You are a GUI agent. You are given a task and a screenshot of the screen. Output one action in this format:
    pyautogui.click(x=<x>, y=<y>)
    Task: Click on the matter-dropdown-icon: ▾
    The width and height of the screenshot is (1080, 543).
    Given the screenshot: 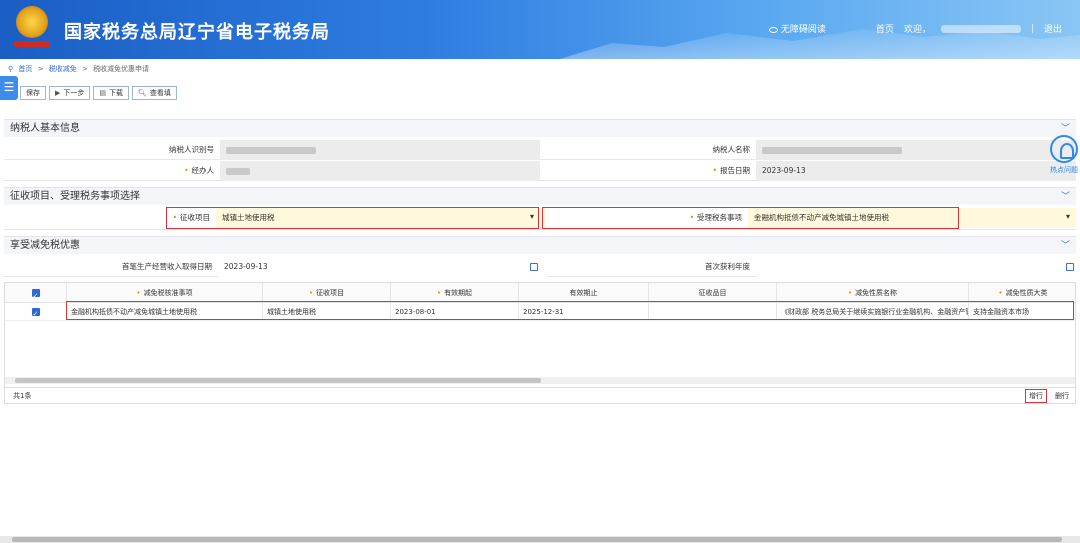 What is the action you would take?
    pyautogui.click(x=1068, y=217)
    